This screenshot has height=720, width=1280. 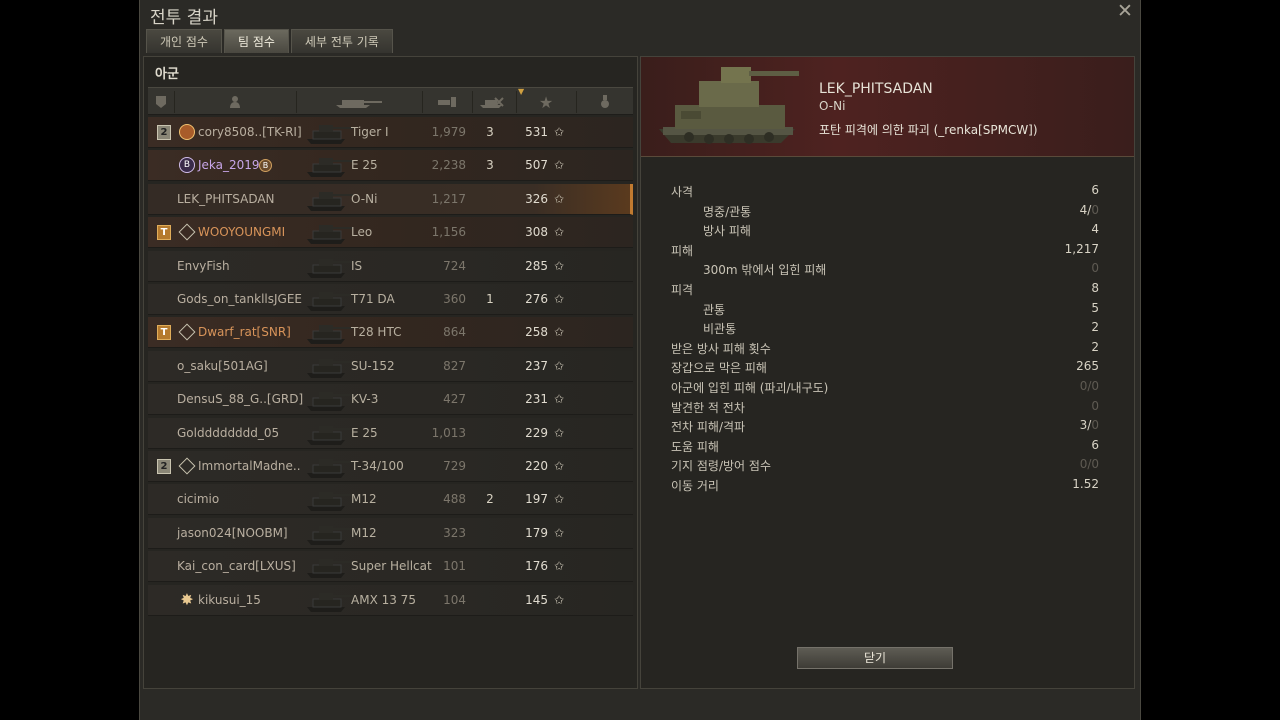 I want to click on player-name: o_saku[501AG], so click(x=222, y=365).